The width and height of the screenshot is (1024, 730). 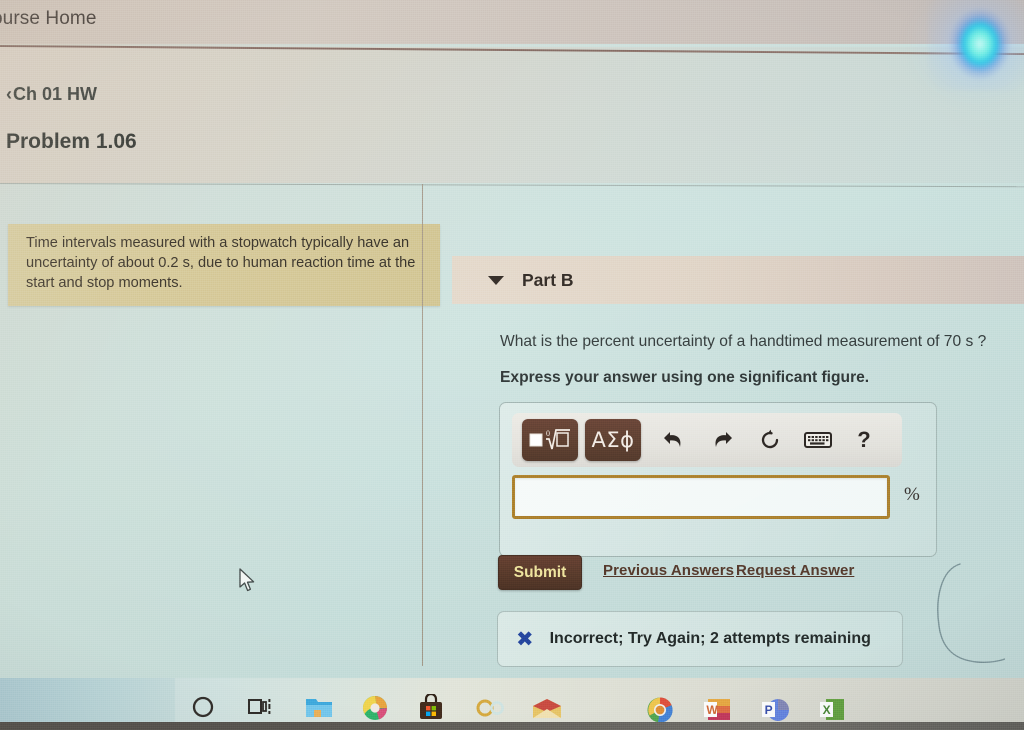 What do you see at coordinates (525, 639) in the screenshot?
I see `incorrect-x-icon: ✖` at bounding box center [525, 639].